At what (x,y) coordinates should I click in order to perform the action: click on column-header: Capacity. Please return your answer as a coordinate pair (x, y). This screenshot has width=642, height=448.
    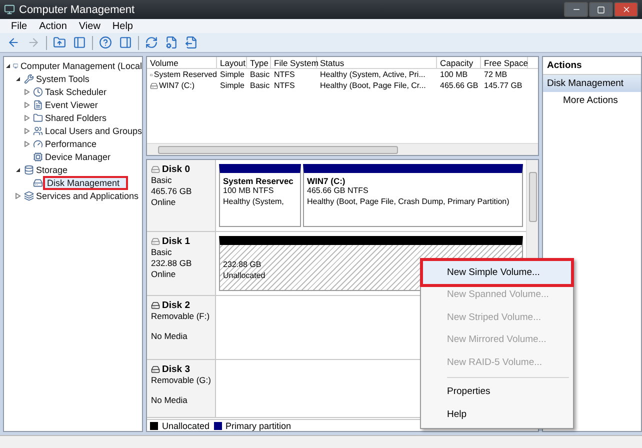
    Looking at the image, I should click on (459, 62).